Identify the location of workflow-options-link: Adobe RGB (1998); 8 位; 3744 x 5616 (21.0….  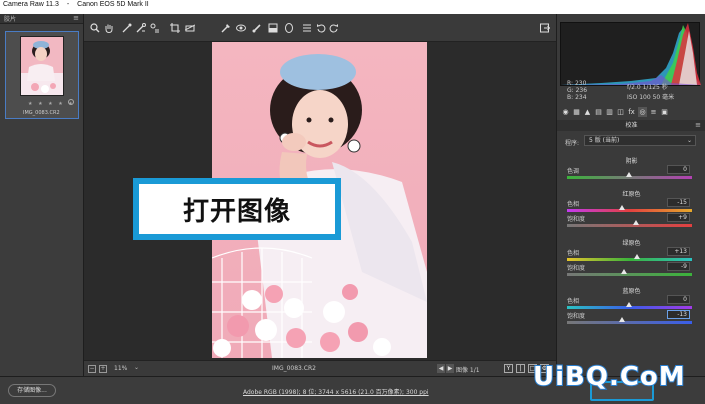
(336, 391).